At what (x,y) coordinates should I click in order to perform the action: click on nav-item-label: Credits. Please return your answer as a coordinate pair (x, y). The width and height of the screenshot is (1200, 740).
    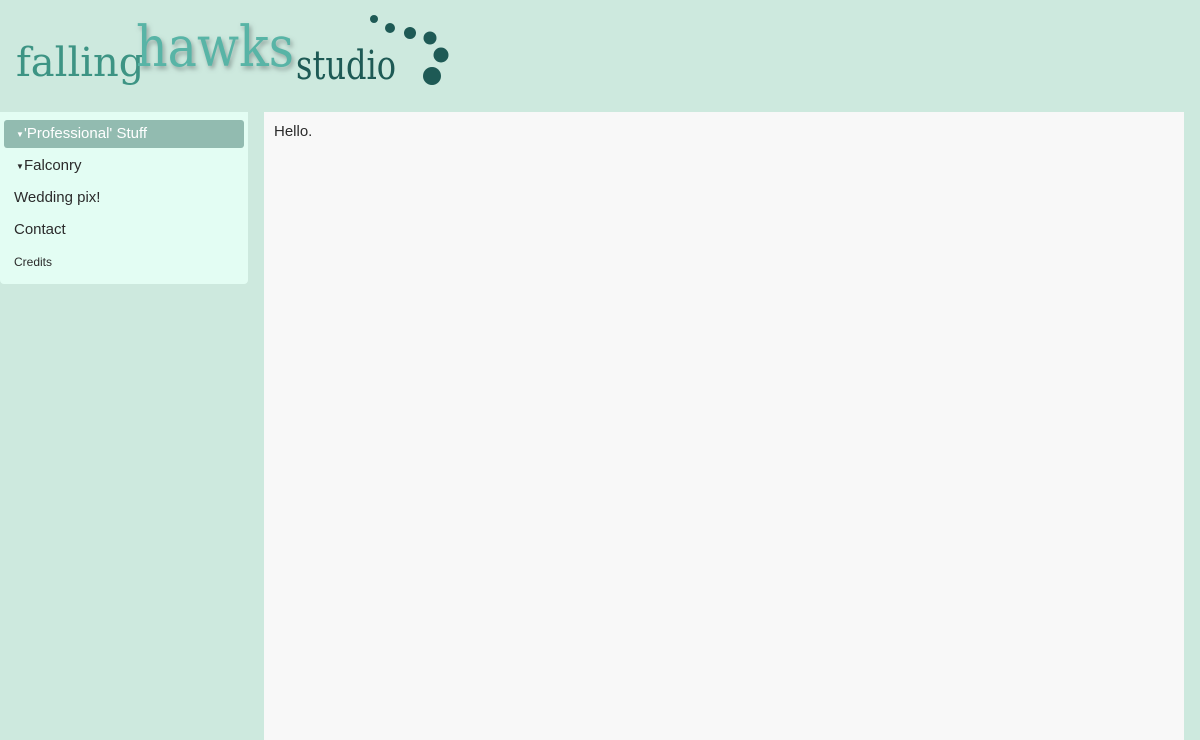
    Looking at the image, I should click on (33, 262).